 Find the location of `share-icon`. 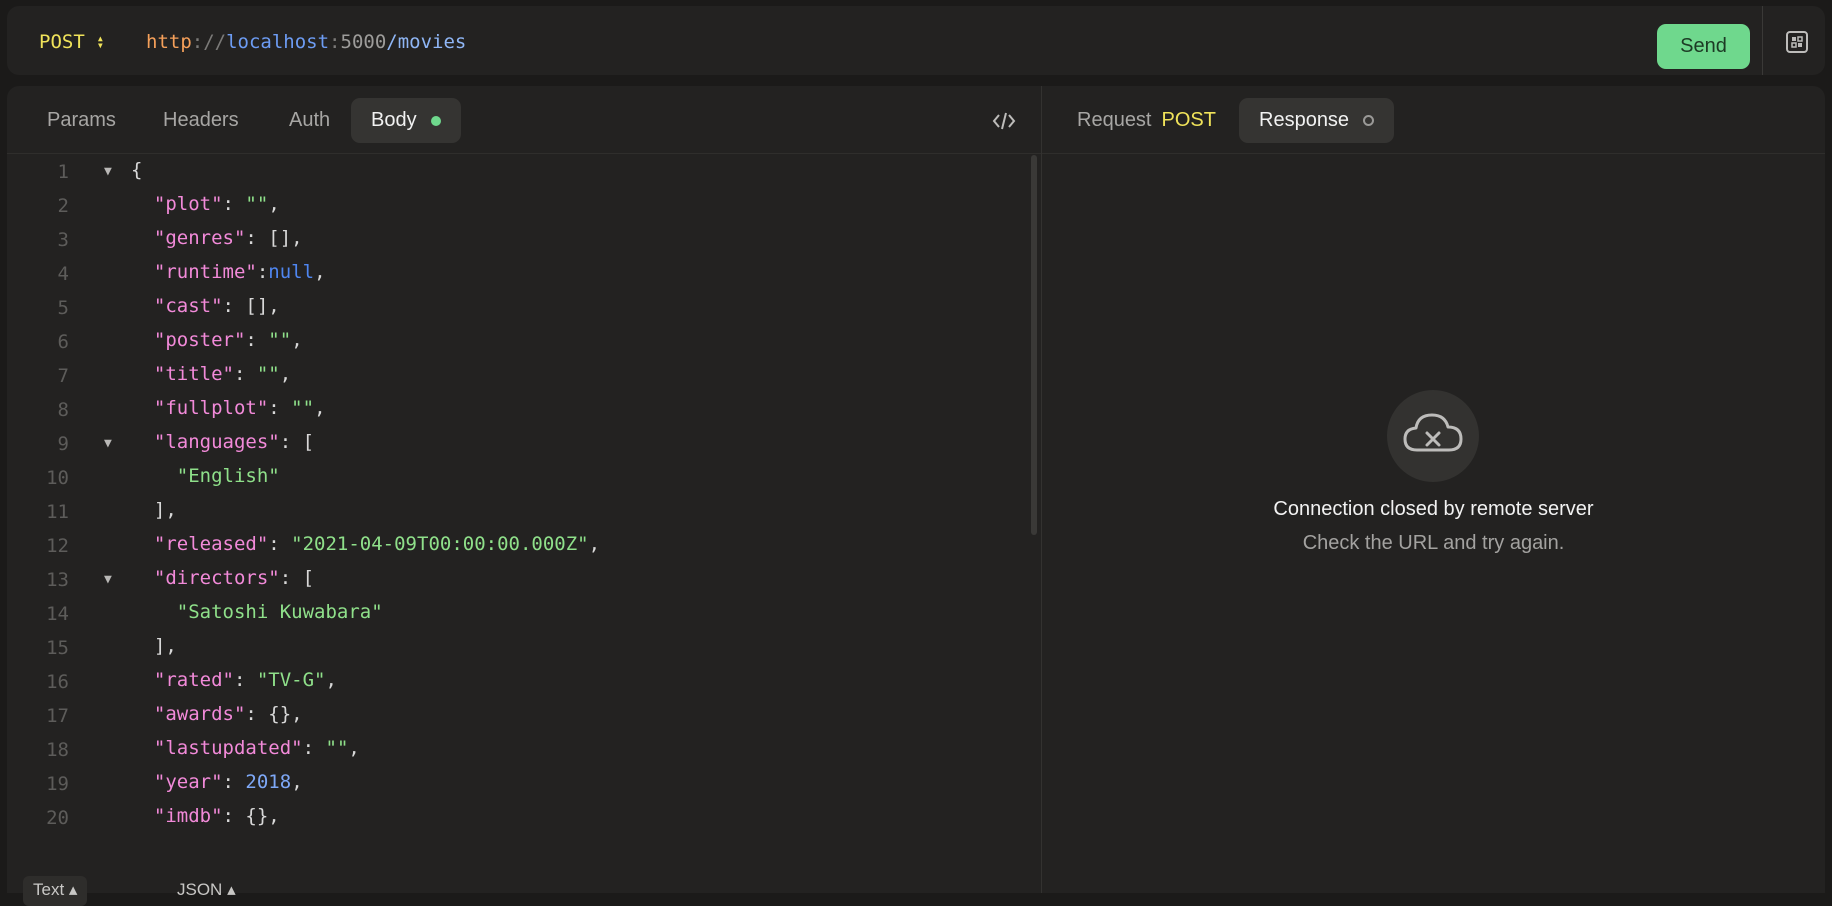

share-icon is located at coordinates (1797, 42).